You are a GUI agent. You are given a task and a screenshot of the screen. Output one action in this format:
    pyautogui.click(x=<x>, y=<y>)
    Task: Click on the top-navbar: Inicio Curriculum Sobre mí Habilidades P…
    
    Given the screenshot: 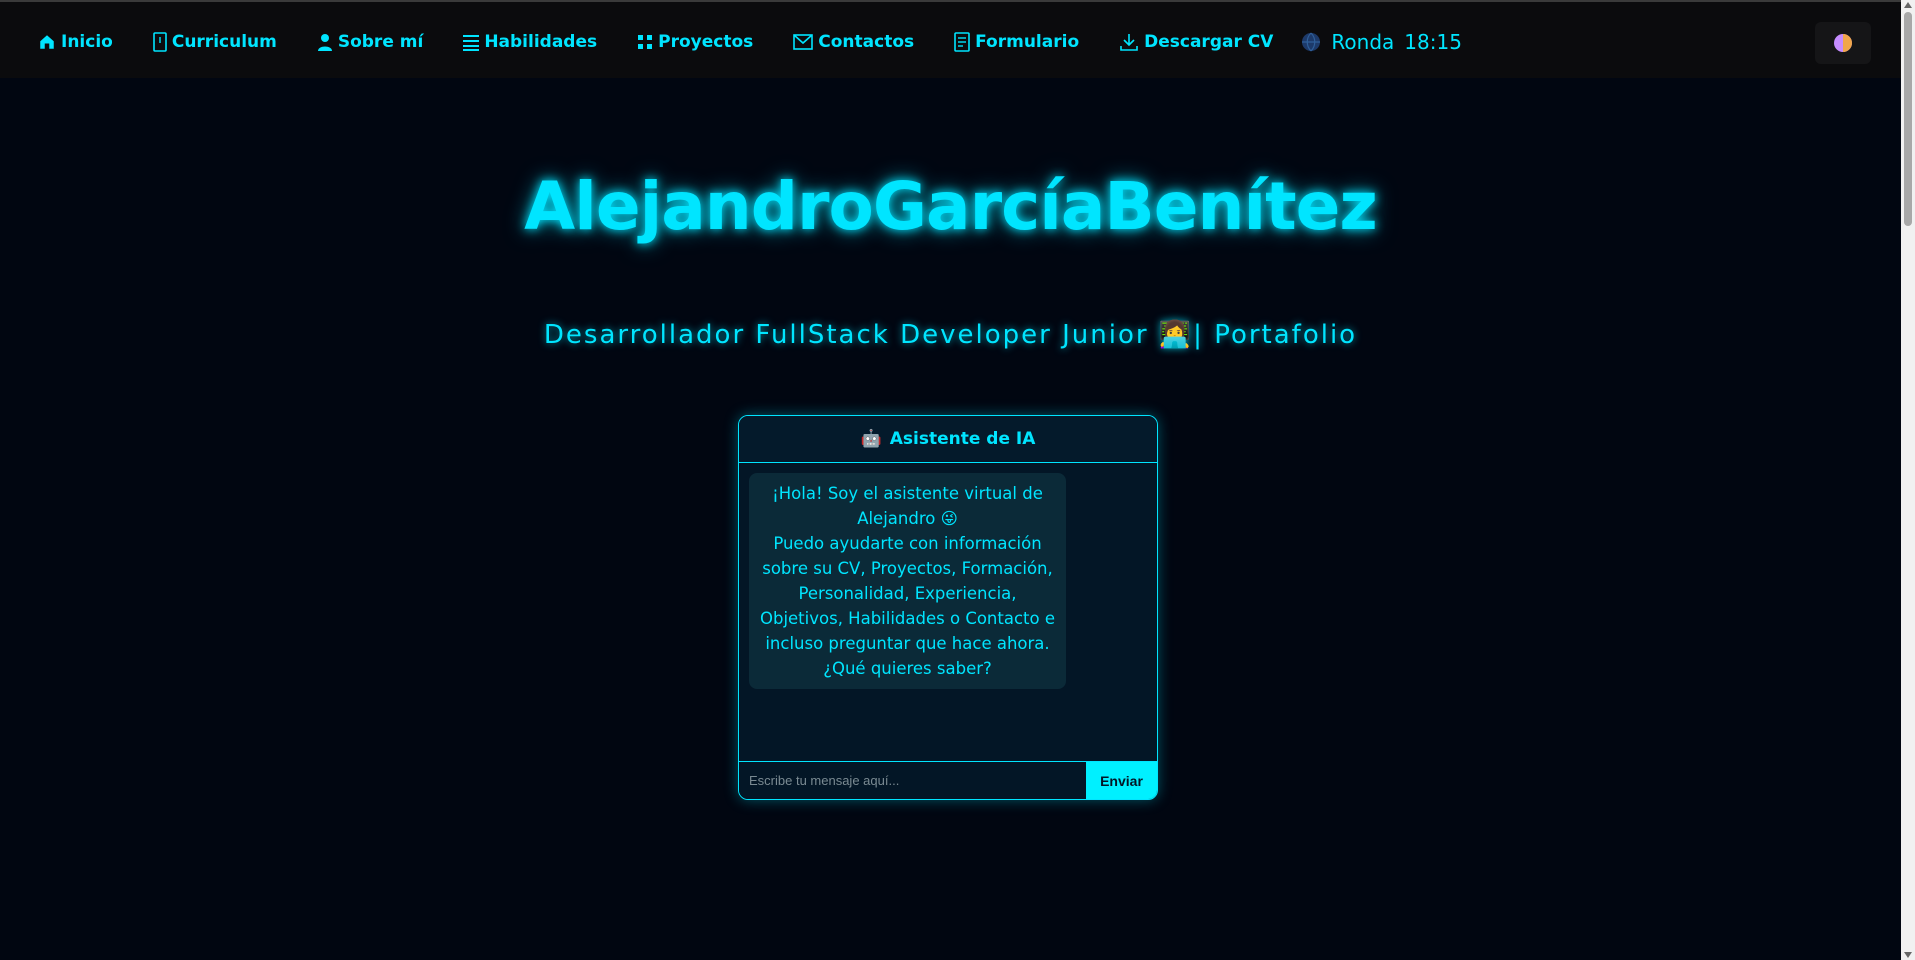 What is the action you would take?
    pyautogui.click(x=950, y=39)
    